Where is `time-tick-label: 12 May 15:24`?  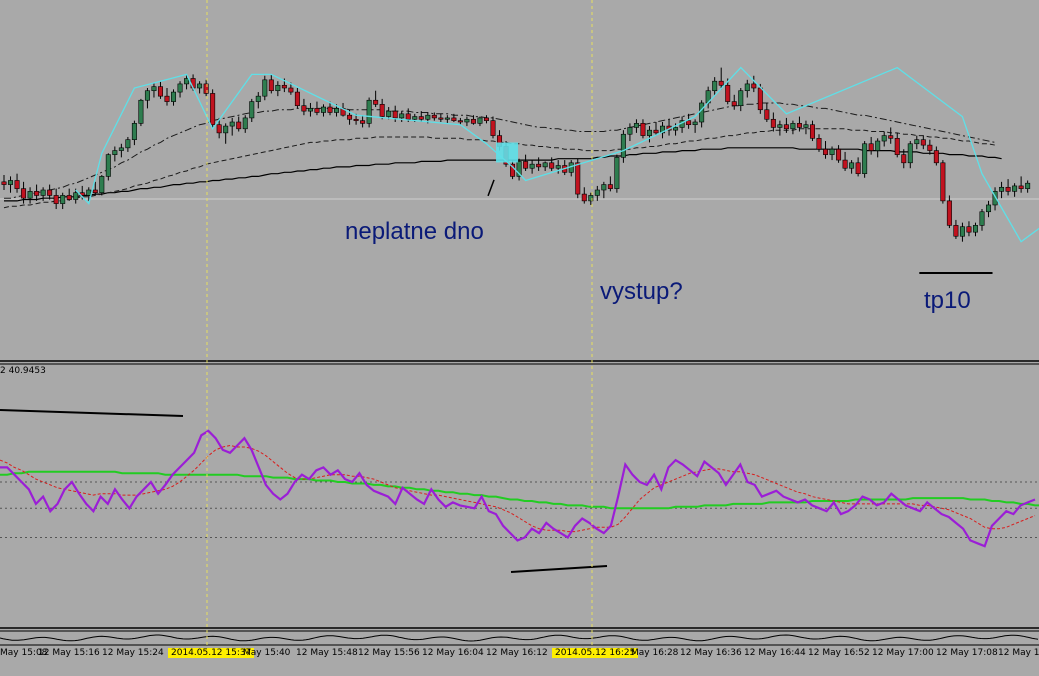
time-tick-label: 12 May 15:24 is located at coordinates (133, 653).